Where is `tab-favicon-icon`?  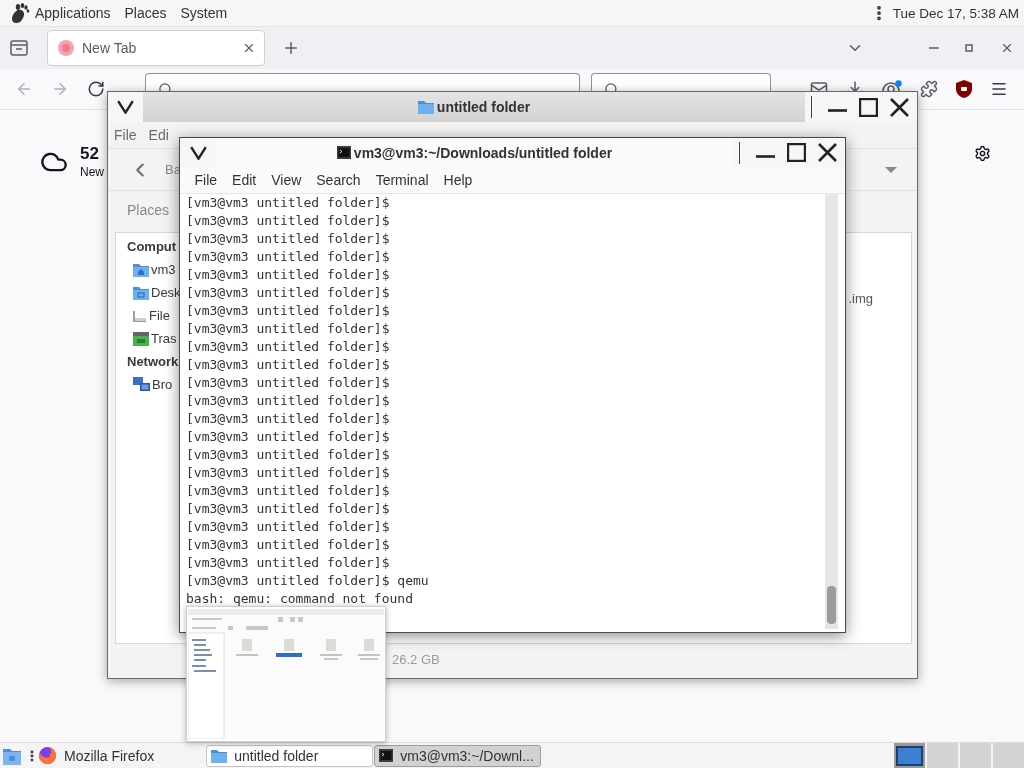 tab-favicon-icon is located at coordinates (66, 48).